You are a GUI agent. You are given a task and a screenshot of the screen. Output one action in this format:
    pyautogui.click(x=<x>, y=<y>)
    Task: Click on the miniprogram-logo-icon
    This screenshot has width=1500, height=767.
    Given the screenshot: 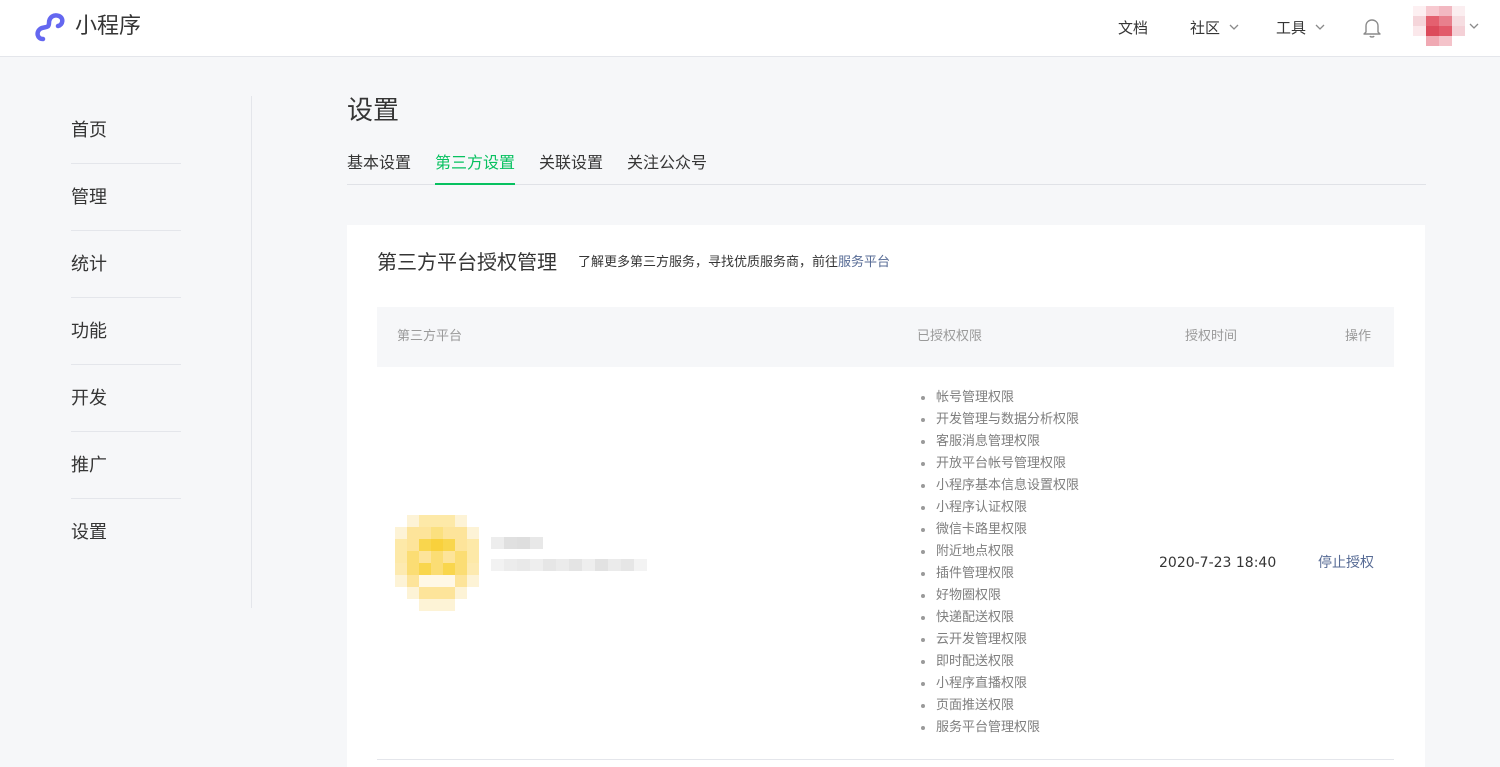 What is the action you would take?
    pyautogui.click(x=50, y=27)
    